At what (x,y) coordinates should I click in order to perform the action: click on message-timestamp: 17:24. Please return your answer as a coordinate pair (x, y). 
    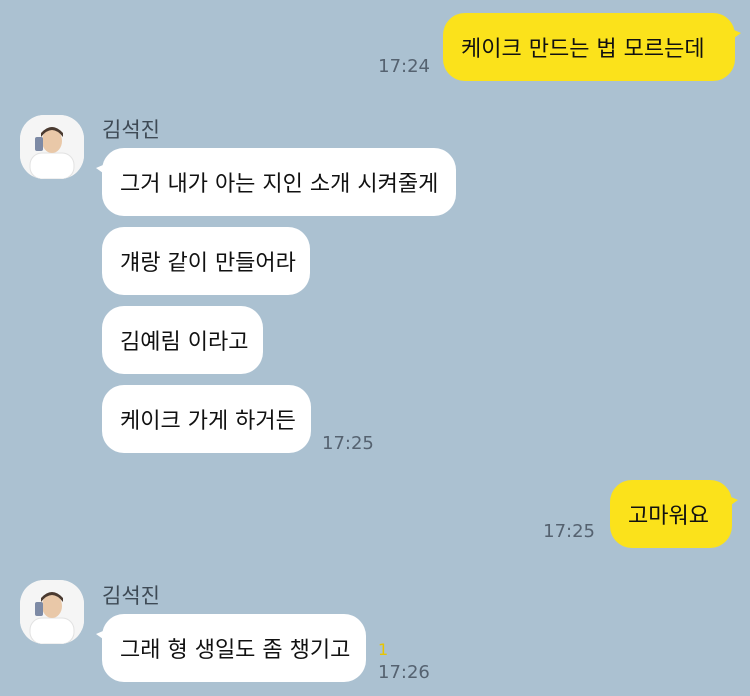
    Looking at the image, I should click on (404, 66).